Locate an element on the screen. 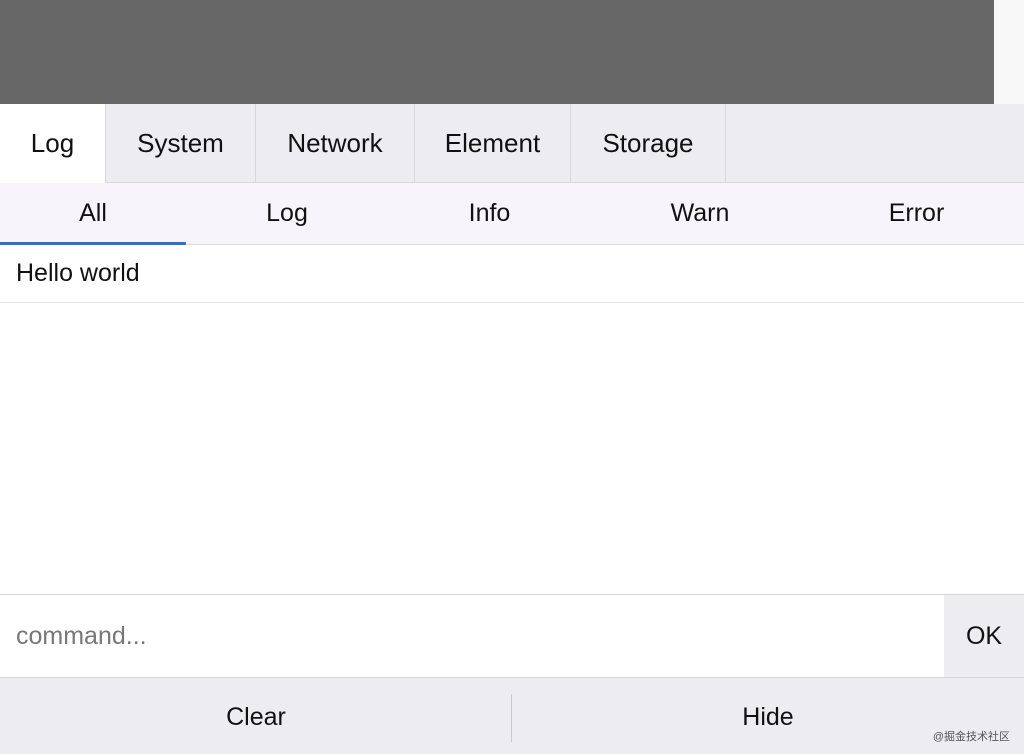 The width and height of the screenshot is (1024, 756). tab-network: Network is located at coordinates (335, 143).